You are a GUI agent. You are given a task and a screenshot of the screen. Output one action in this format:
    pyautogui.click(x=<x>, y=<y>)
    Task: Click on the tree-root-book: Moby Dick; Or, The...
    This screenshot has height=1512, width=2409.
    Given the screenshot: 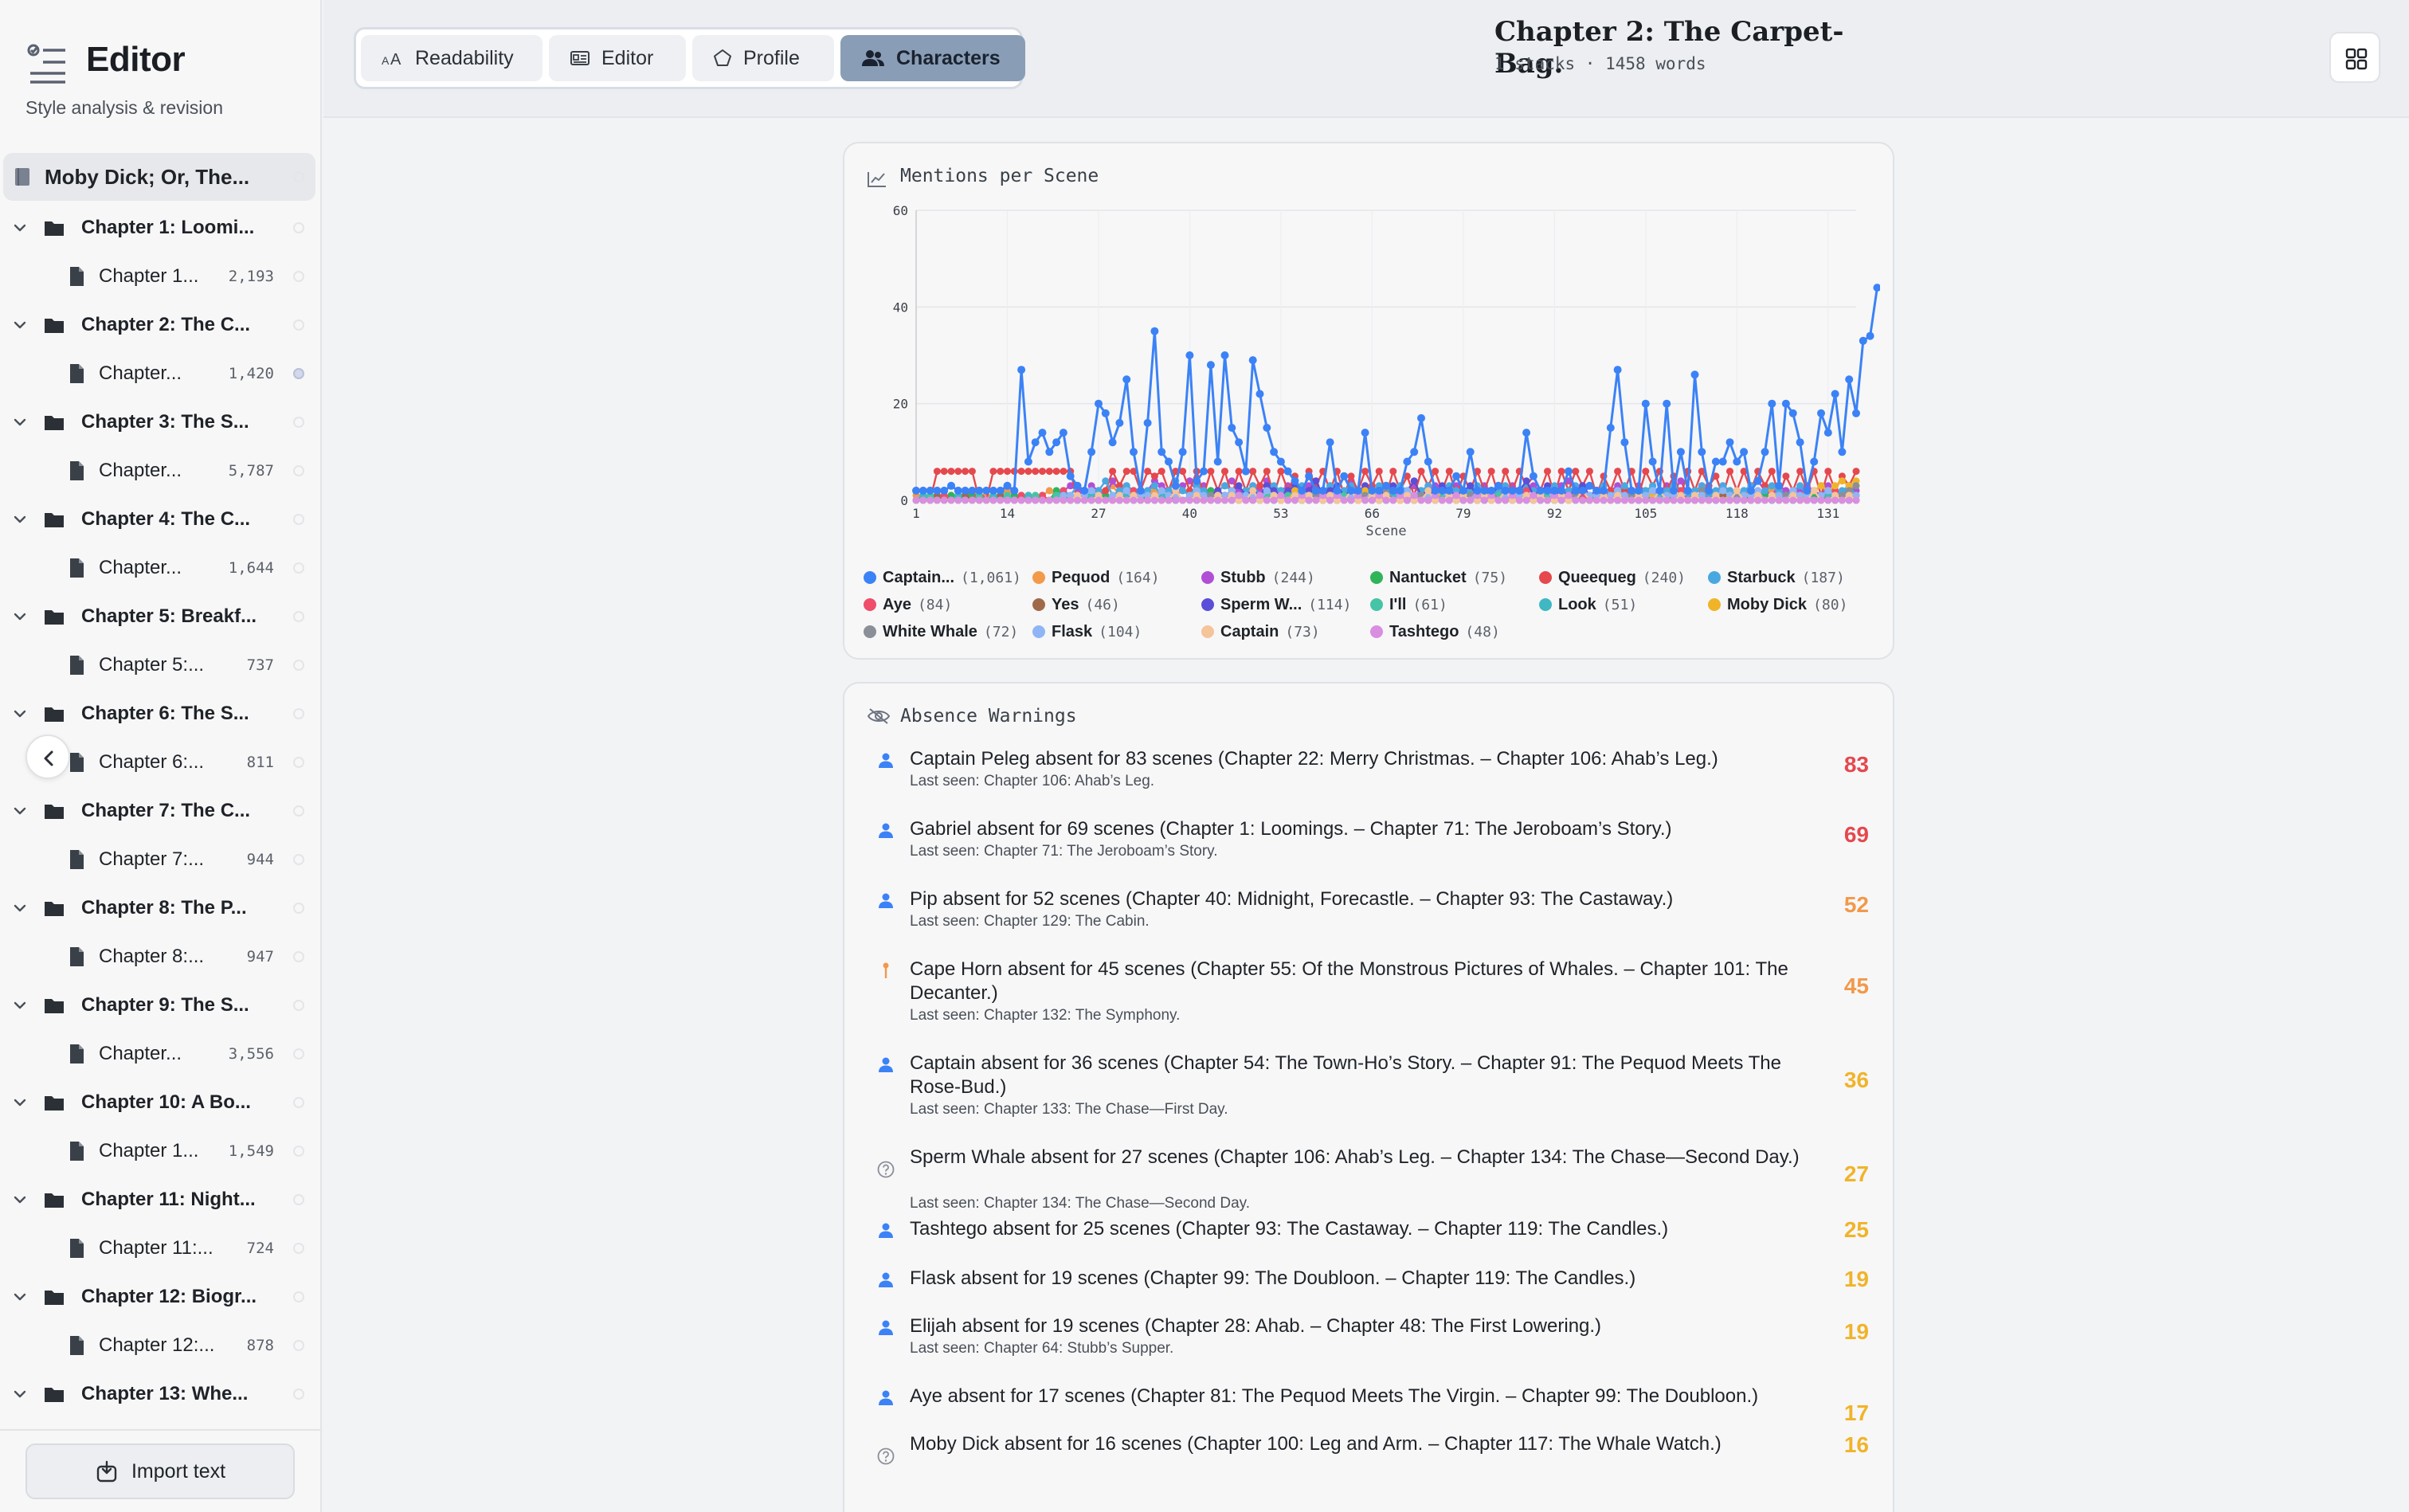 What is the action you would take?
    pyautogui.click(x=159, y=177)
    